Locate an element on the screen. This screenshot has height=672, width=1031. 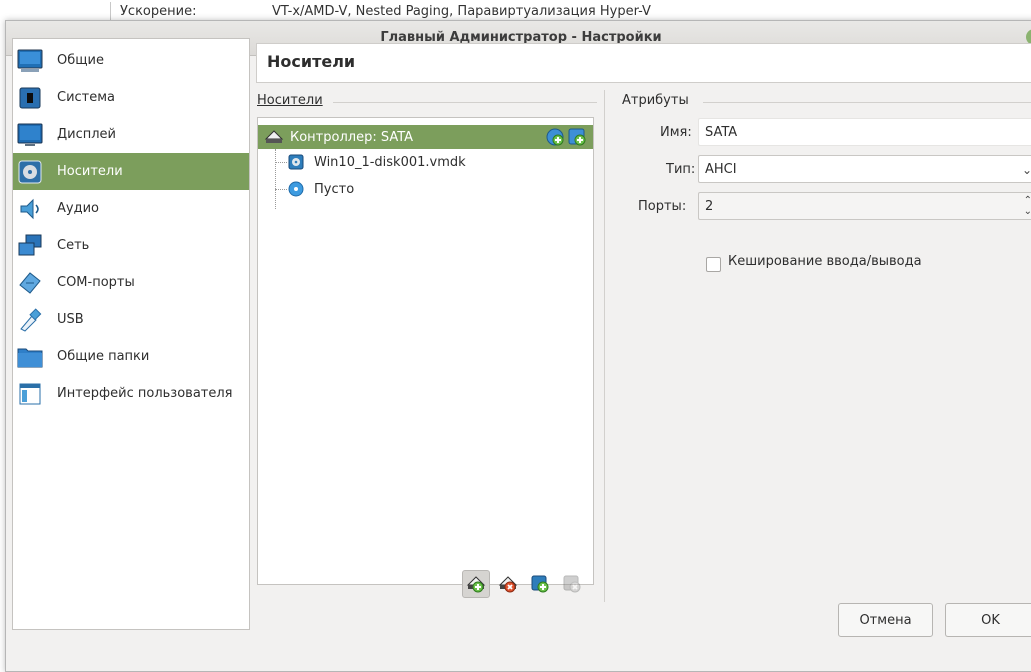
ports-value: 2 is located at coordinates (709, 206).